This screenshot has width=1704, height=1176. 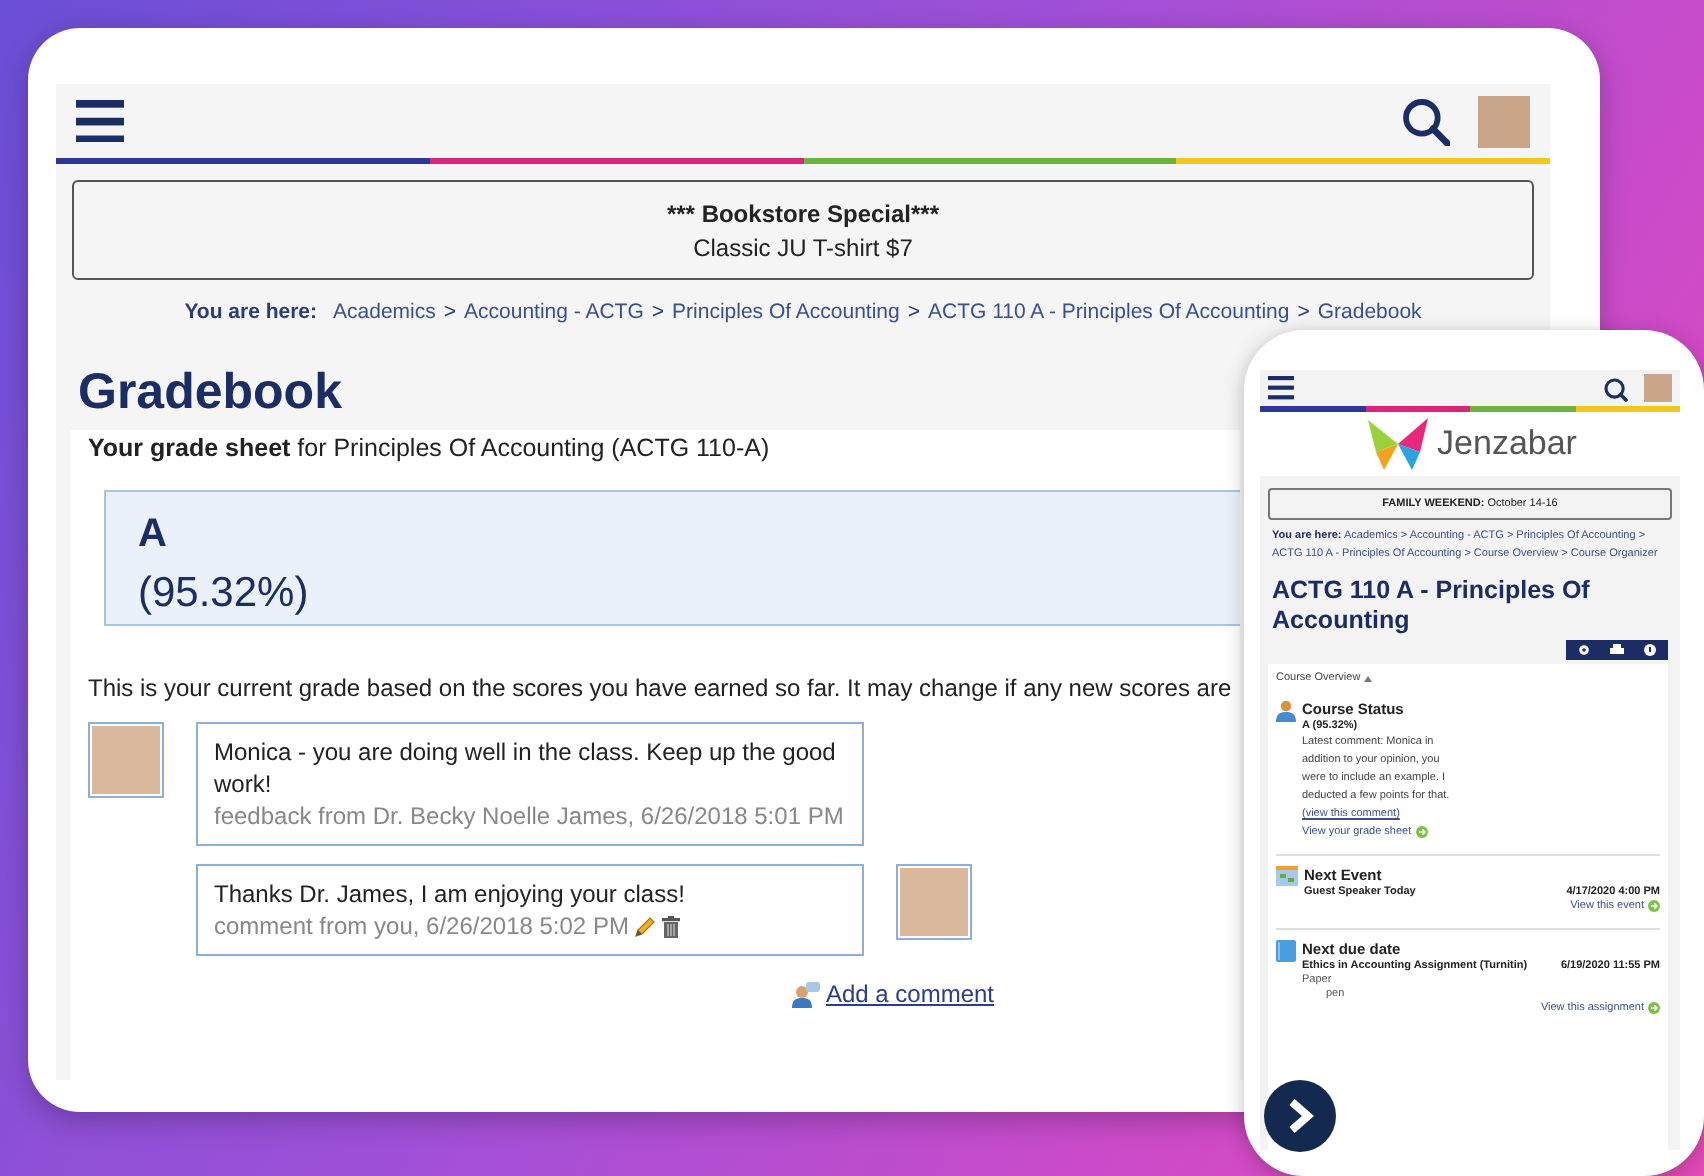 What do you see at coordinates (1584, 650) in the screenshot?
I see `gear-icon` at bounding box center [1584, 650].